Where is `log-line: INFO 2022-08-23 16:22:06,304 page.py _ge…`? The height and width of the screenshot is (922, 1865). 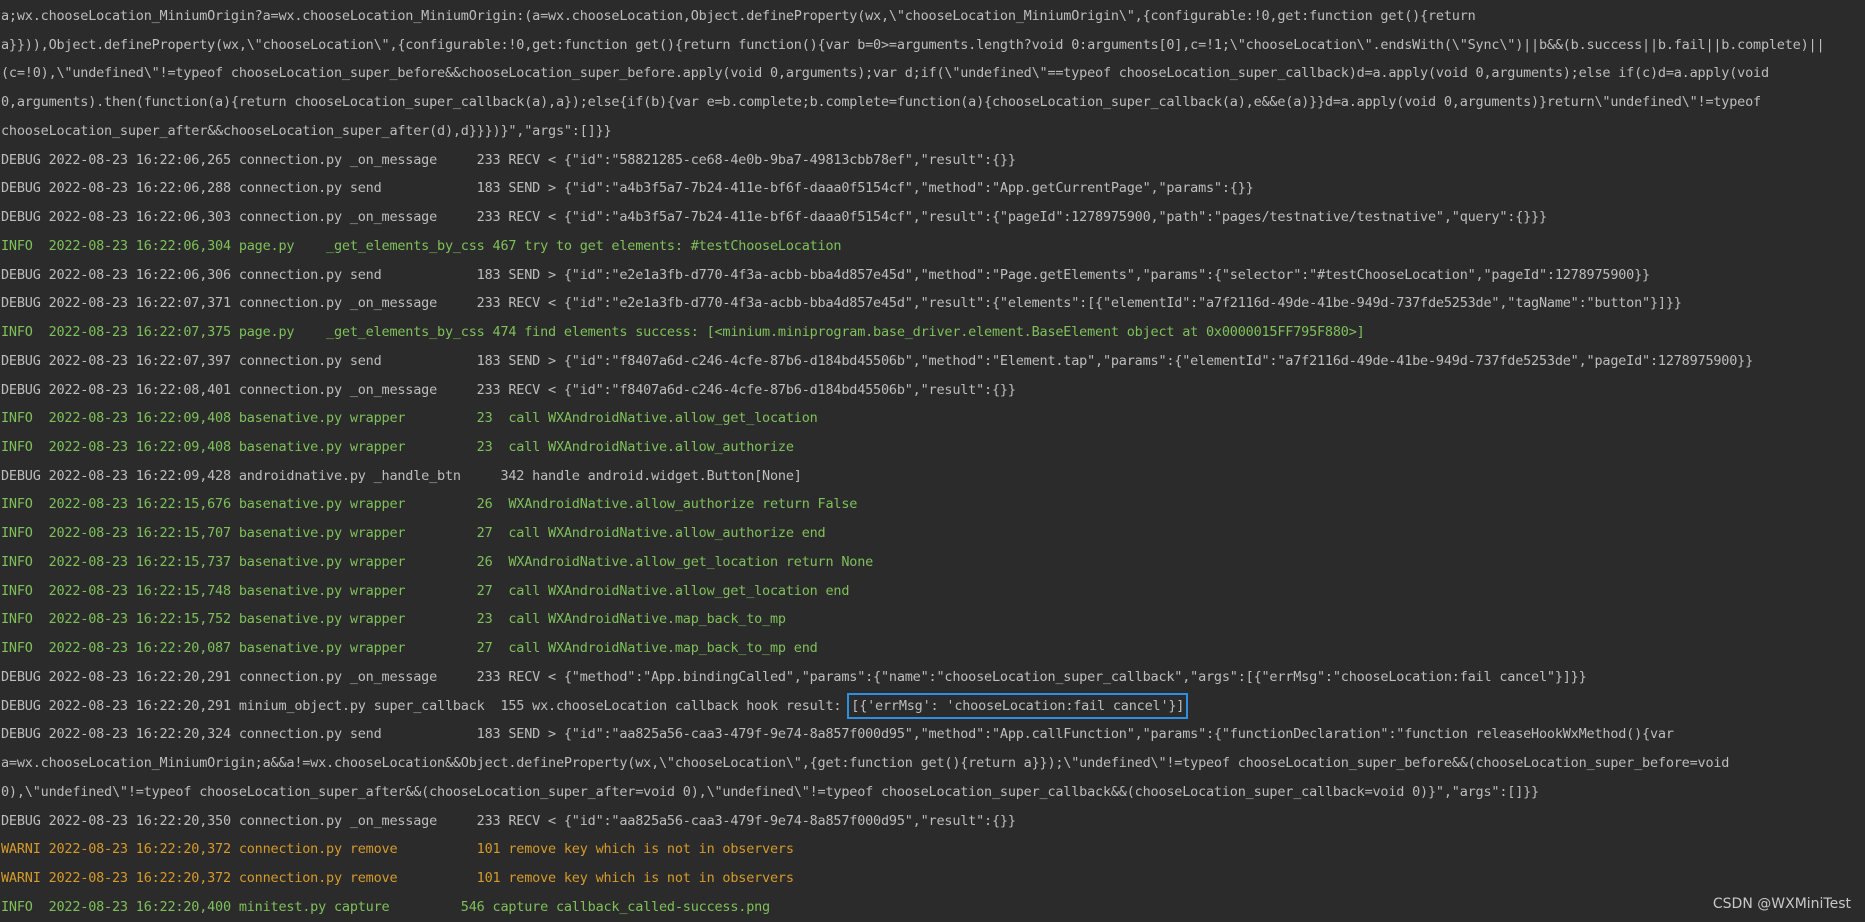 log-line: INFO 2022-08-23 16:22:06,304 page.py _ge… is located at coordinates (933, 246).